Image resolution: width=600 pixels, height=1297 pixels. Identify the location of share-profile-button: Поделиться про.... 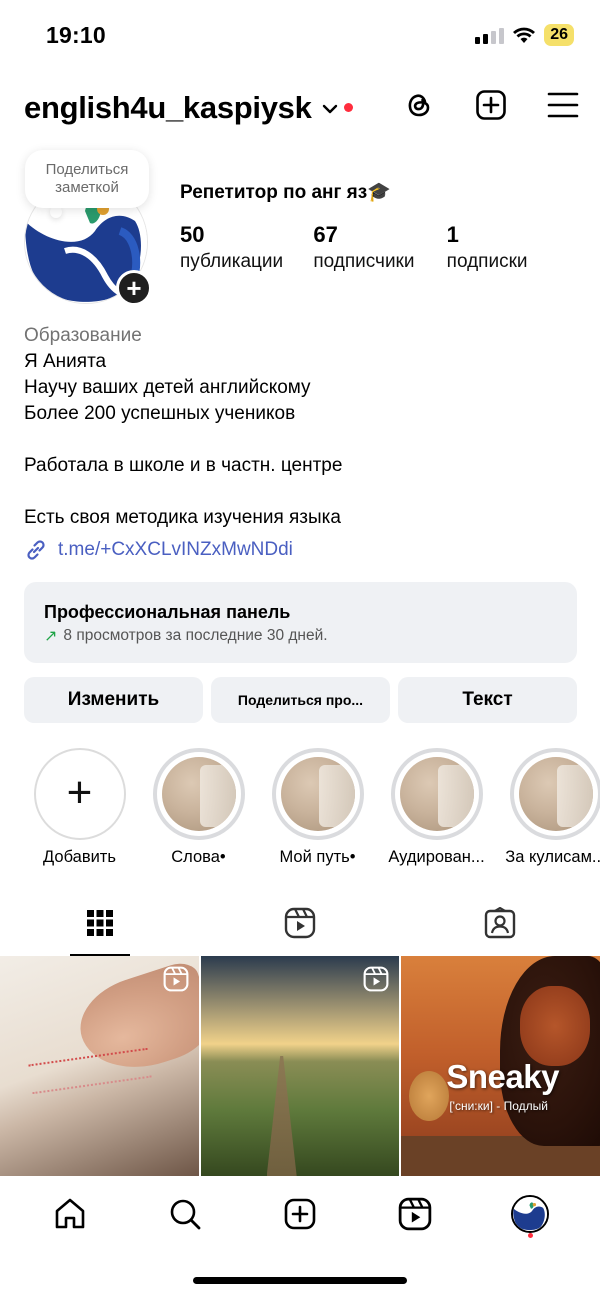
(300, 700).